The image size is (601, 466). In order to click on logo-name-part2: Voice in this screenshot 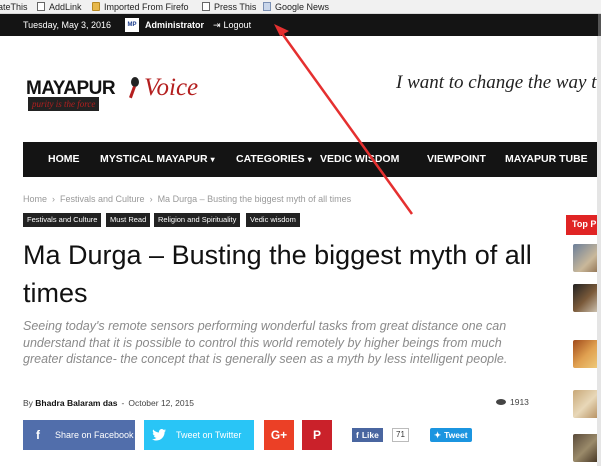, I will do `click(171, 87)`.